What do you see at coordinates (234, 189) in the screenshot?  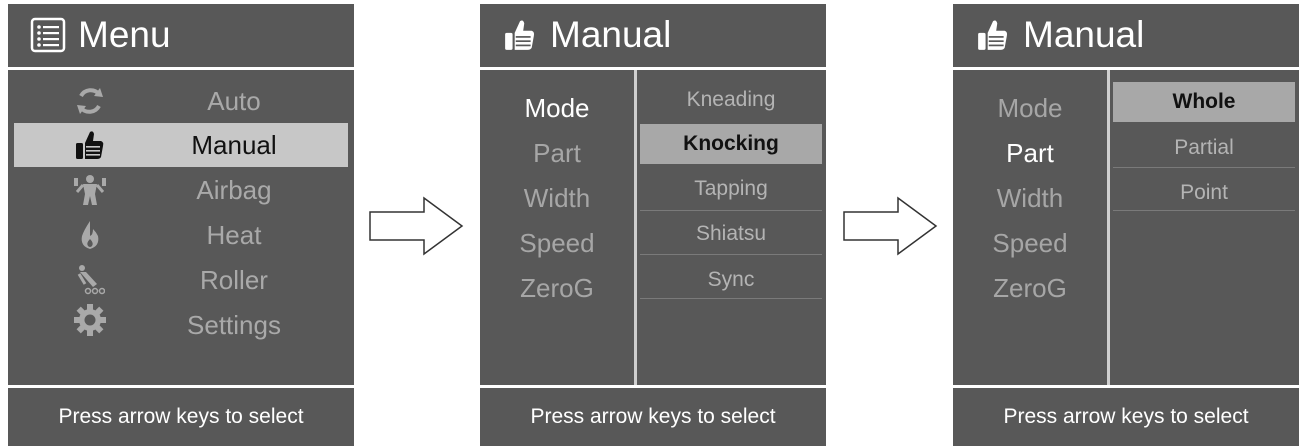 I see `menu-item-label: Airbag` at bounding box center [234, 189].